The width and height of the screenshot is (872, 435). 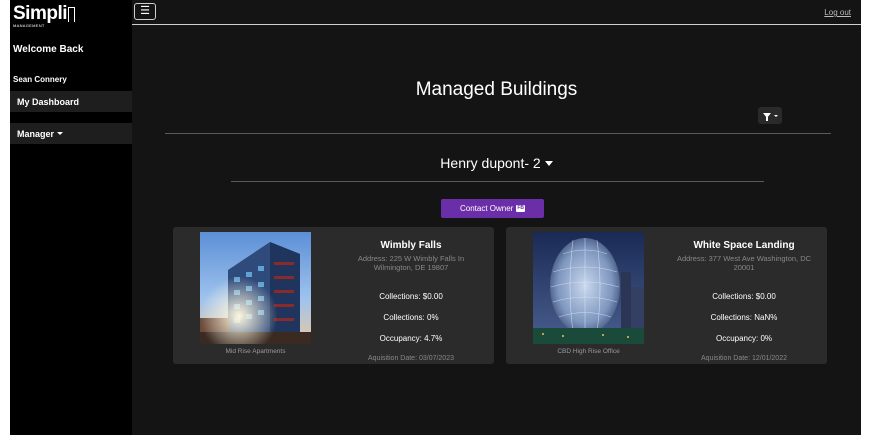 I want to click on hamburger-icon: ☰, so click(x=145, y=11).